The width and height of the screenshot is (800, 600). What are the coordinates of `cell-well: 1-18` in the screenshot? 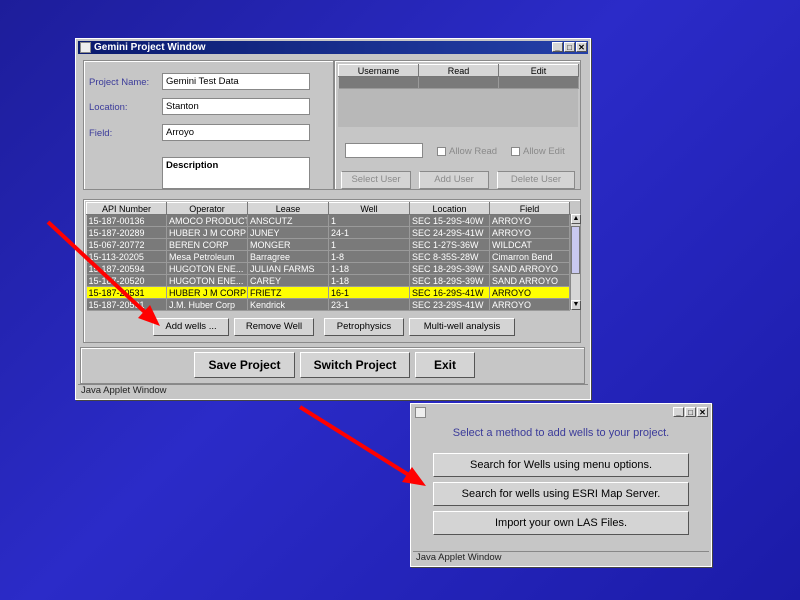 It's located at (369, 280).